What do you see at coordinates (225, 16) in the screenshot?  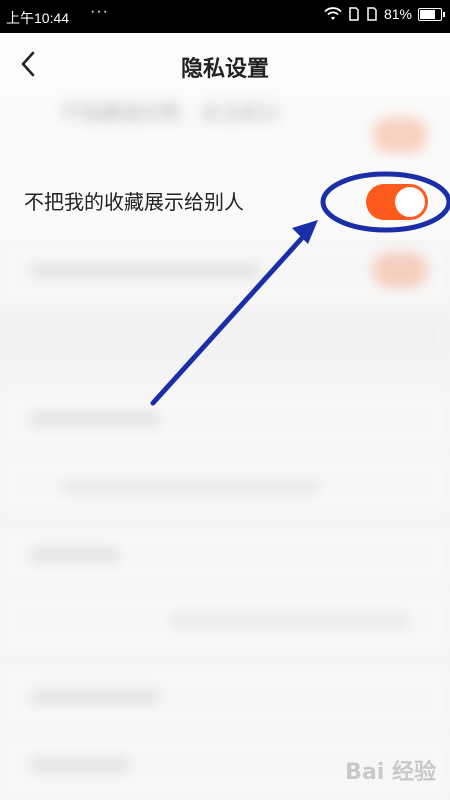 I see `status-bar: 上午10:44 ··· 81%` at bounding box center [225, 16].